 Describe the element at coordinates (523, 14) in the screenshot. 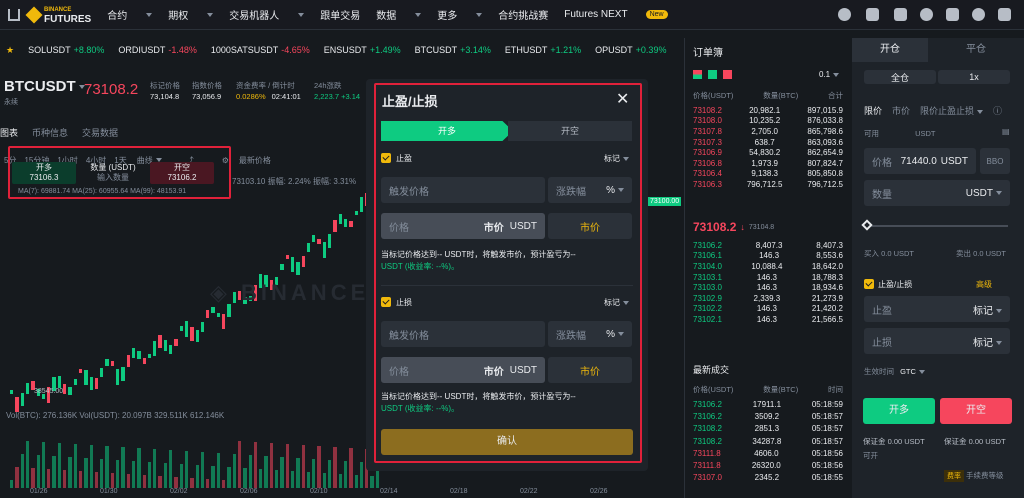

I see `nav-item-6: 合约挑战赛` at that location.